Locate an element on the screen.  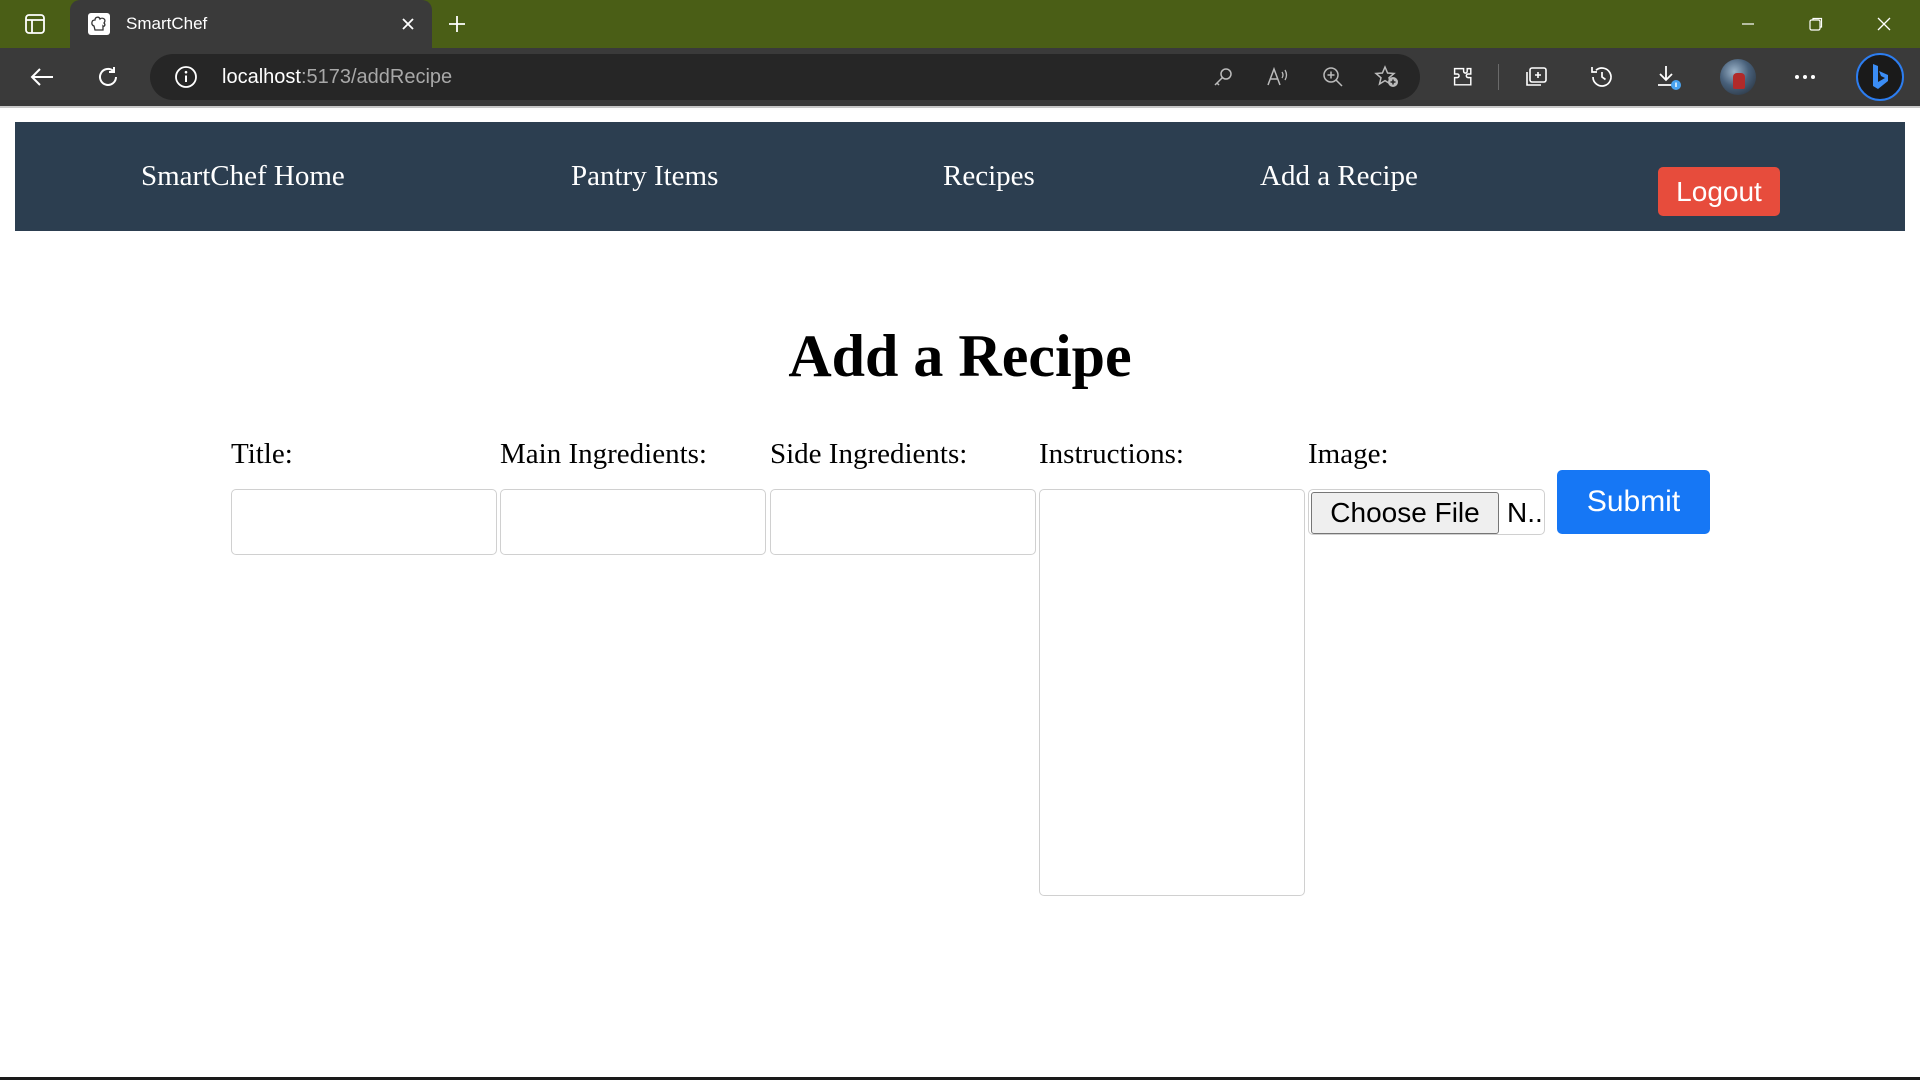
browser-toolbar: localhost:5173/addRecipe is located at coordinates (960, 77).